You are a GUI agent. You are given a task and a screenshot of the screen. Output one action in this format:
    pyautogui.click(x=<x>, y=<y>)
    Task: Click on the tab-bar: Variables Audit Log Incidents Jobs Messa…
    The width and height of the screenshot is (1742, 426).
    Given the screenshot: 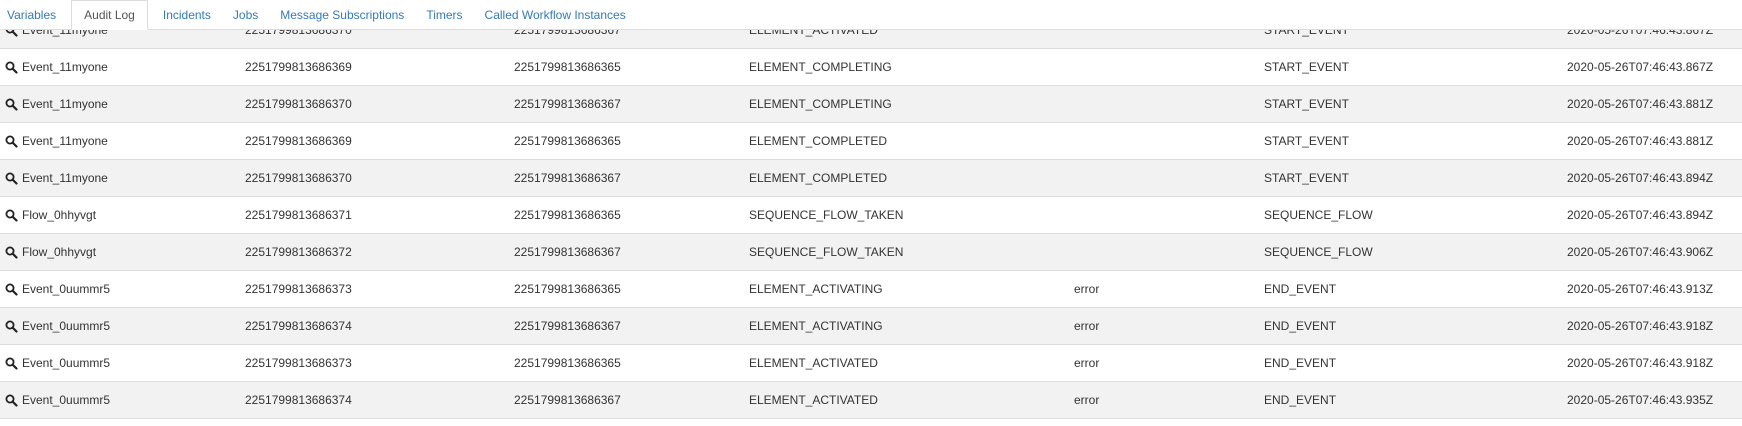 What is the action you would take?
    pyautogui.click(x=871, y=15)
    